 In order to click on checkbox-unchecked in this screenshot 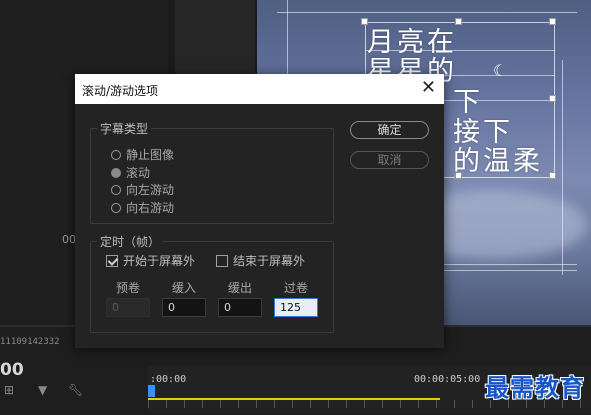, I will do `click(222, 260)`.